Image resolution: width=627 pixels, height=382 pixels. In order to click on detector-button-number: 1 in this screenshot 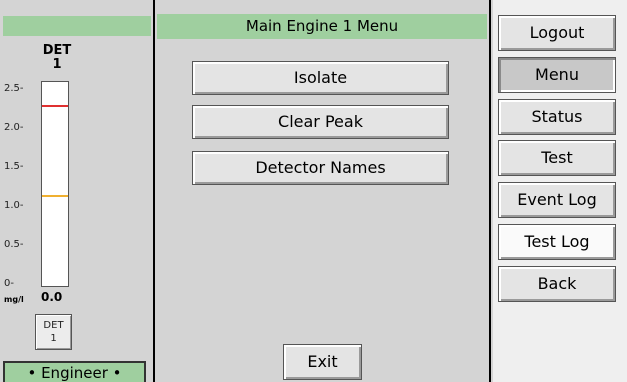, I will do `click(53, 338)`.